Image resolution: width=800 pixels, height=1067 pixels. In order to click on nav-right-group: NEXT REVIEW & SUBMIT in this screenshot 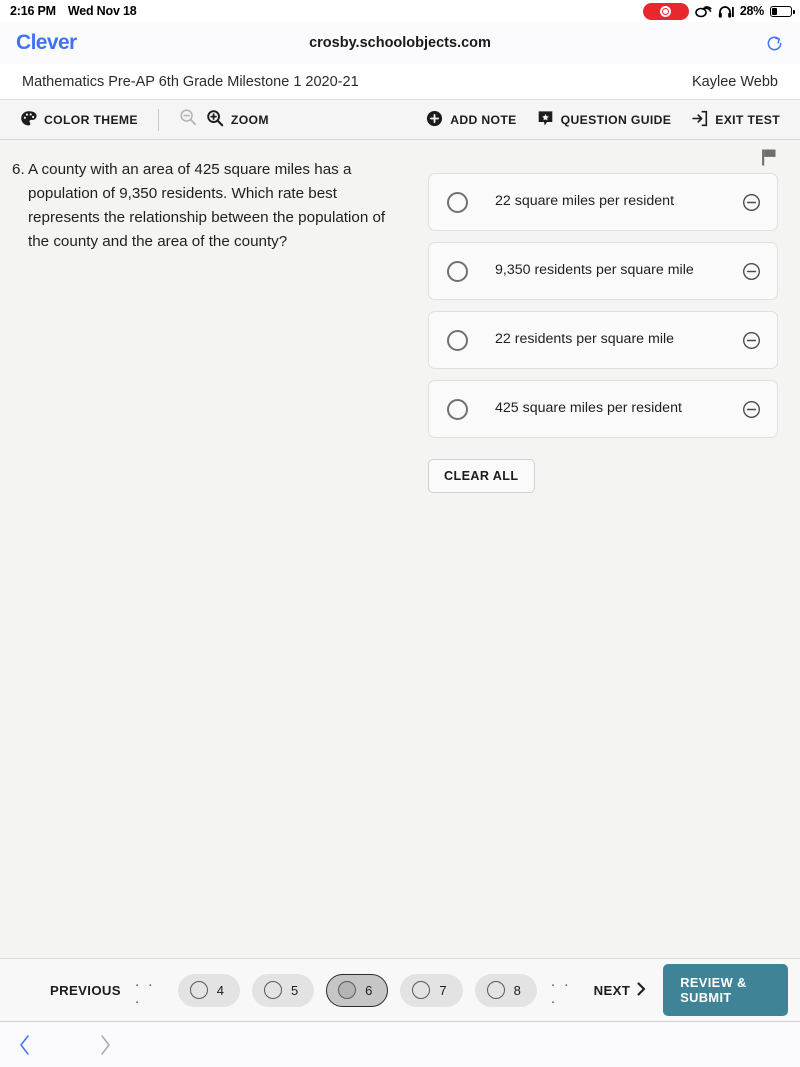, I will do `click(691, 990)`.